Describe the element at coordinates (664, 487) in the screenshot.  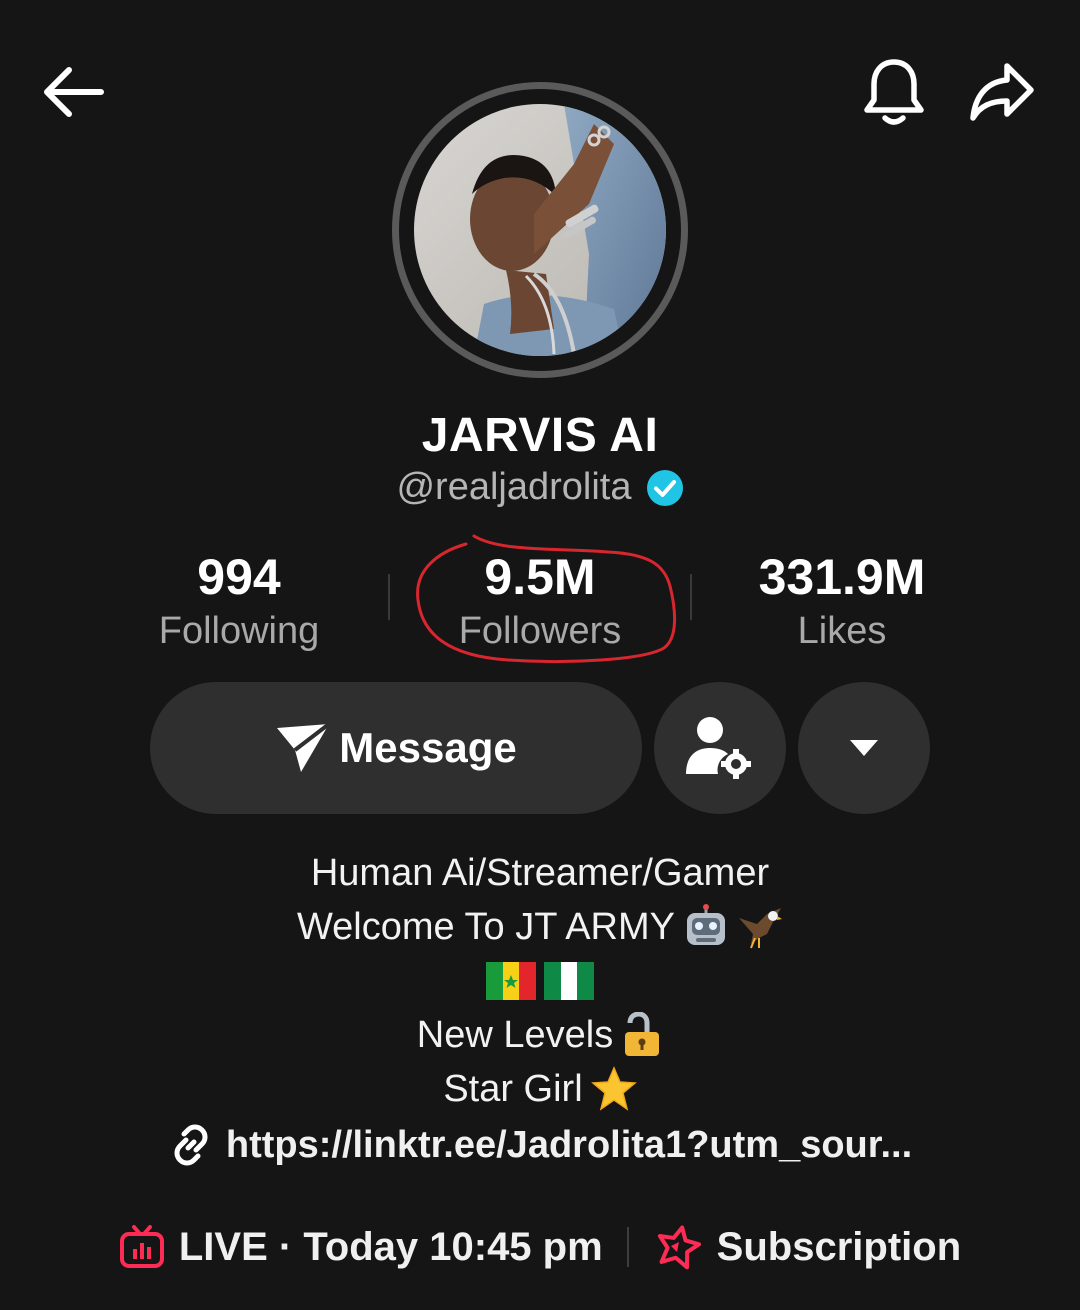
I see `verified-badge-icon` at that location.